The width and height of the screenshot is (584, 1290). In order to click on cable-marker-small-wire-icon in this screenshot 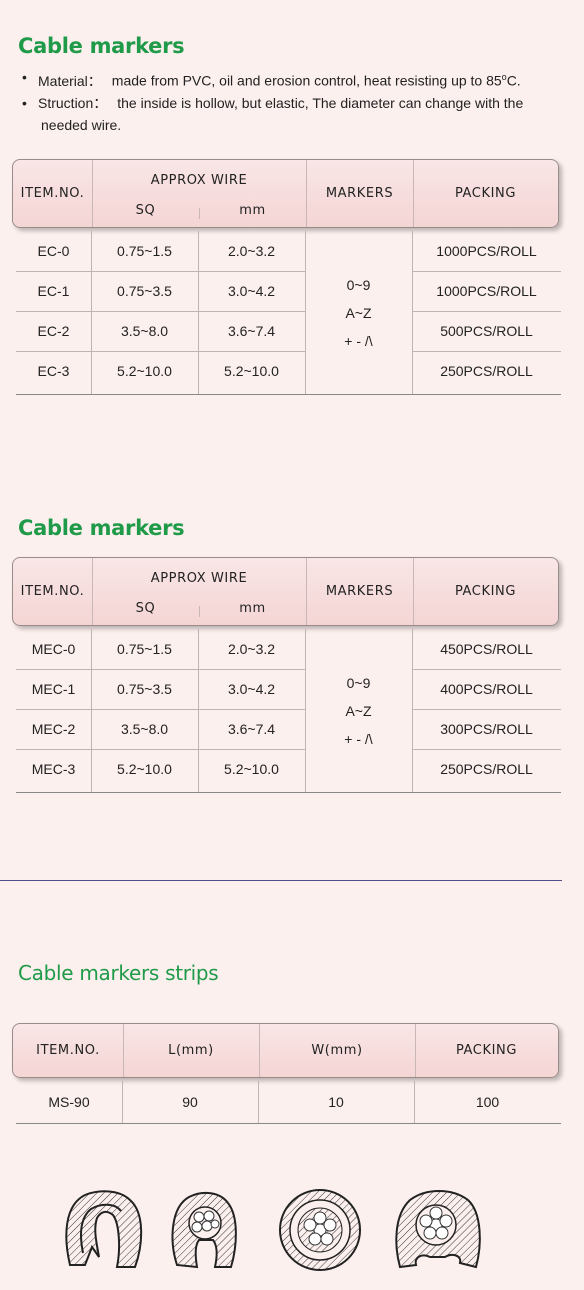, I will do `click(204, 1230)`.